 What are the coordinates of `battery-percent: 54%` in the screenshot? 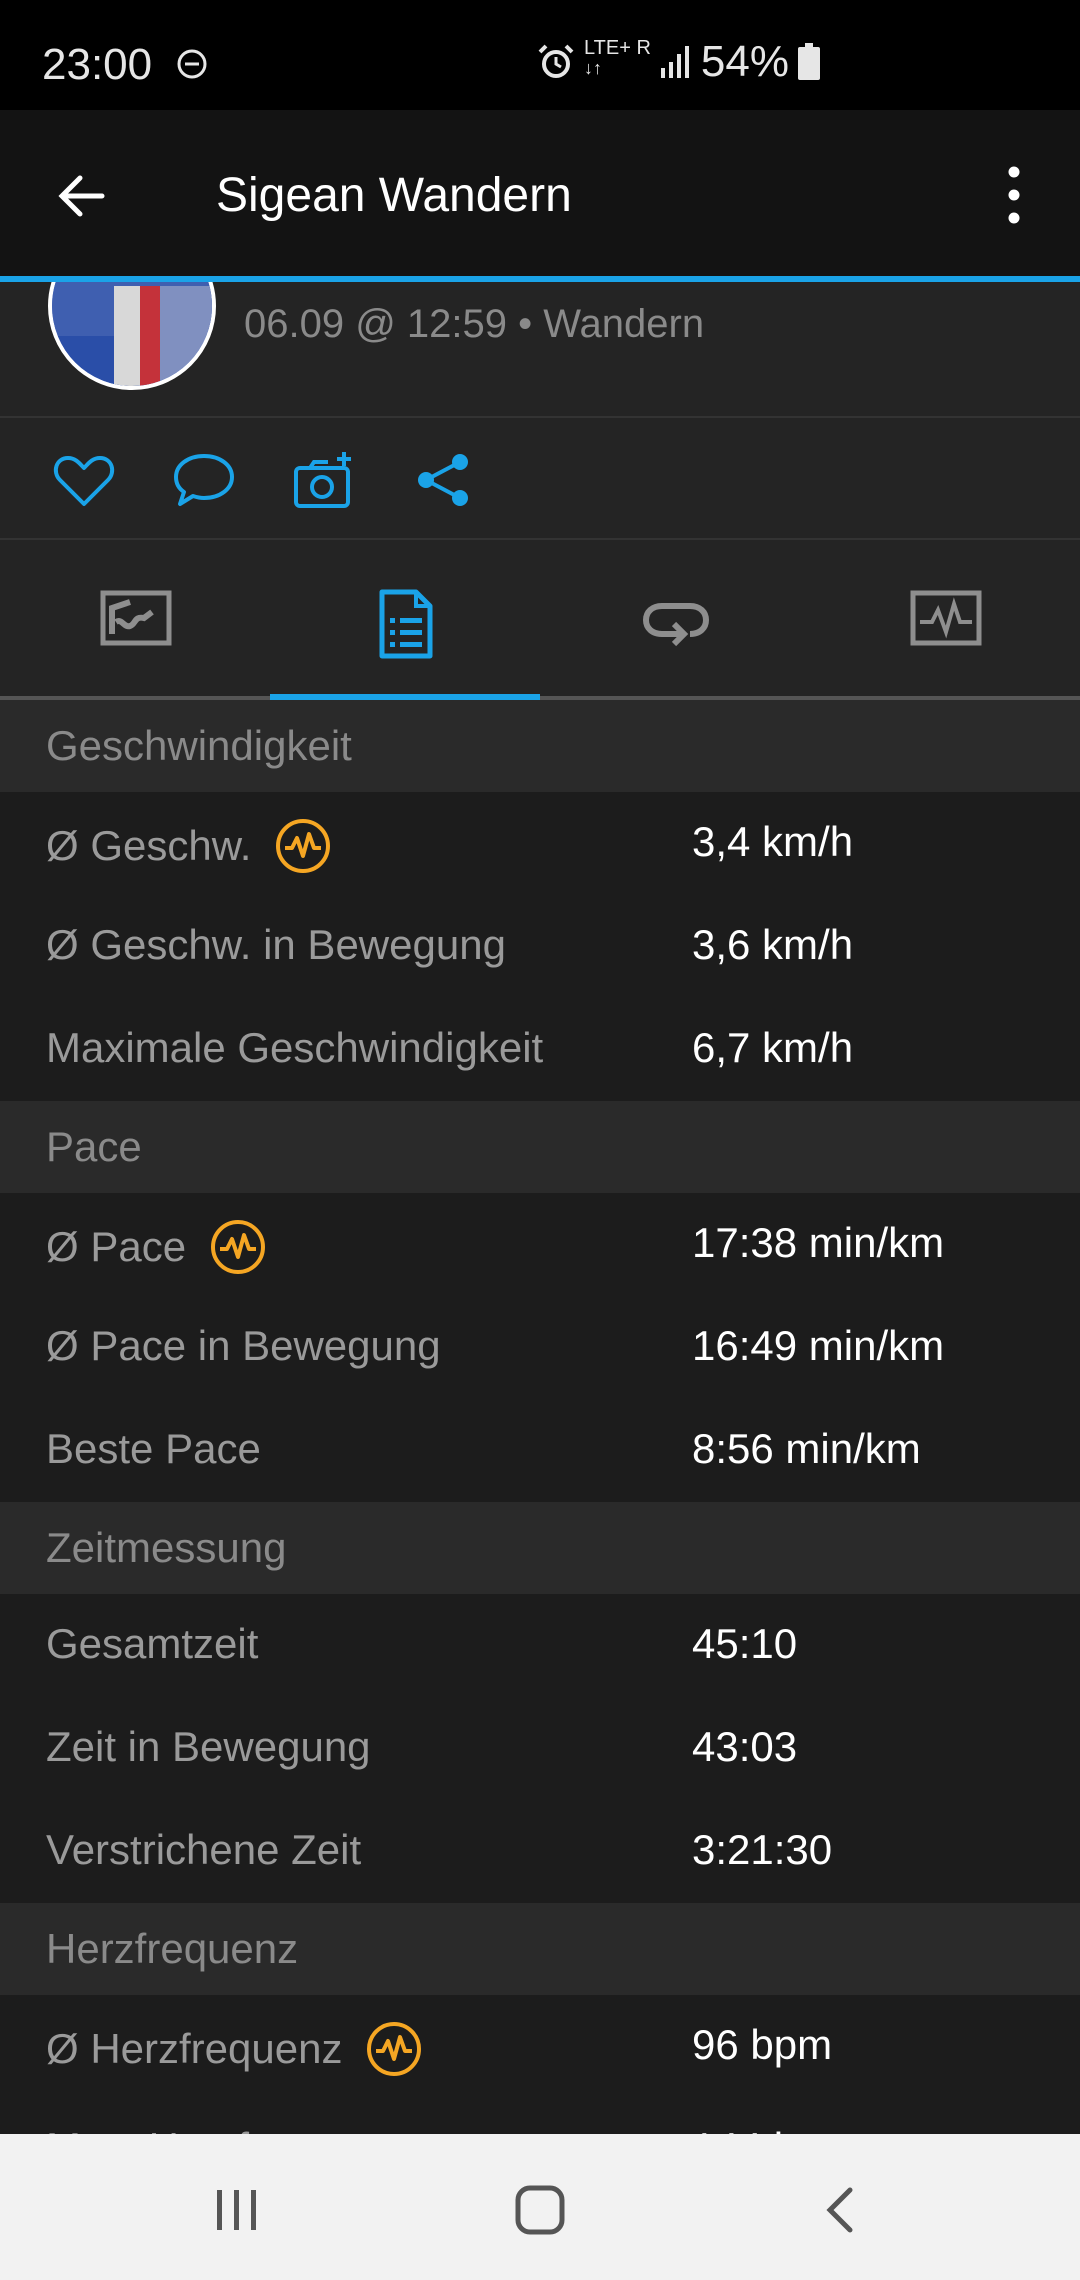 It's located at (744, 61).